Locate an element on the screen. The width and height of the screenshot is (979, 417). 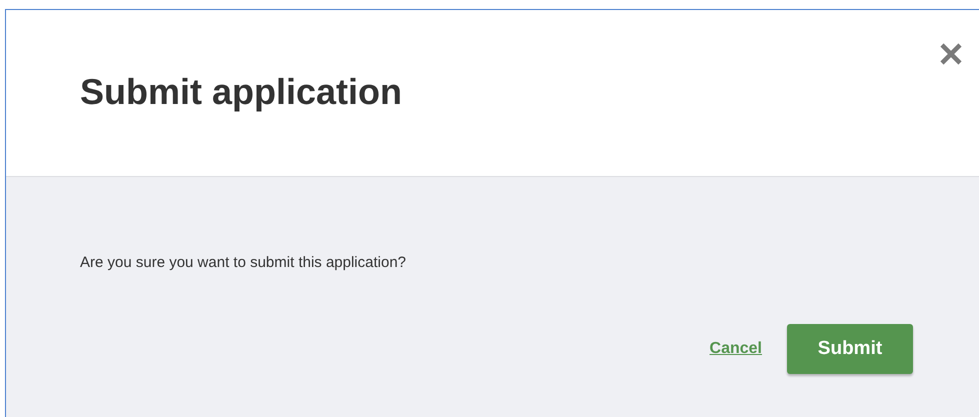
confirmation-message: Are you sure you want to submit this application? is located at coordinates (244, 262).